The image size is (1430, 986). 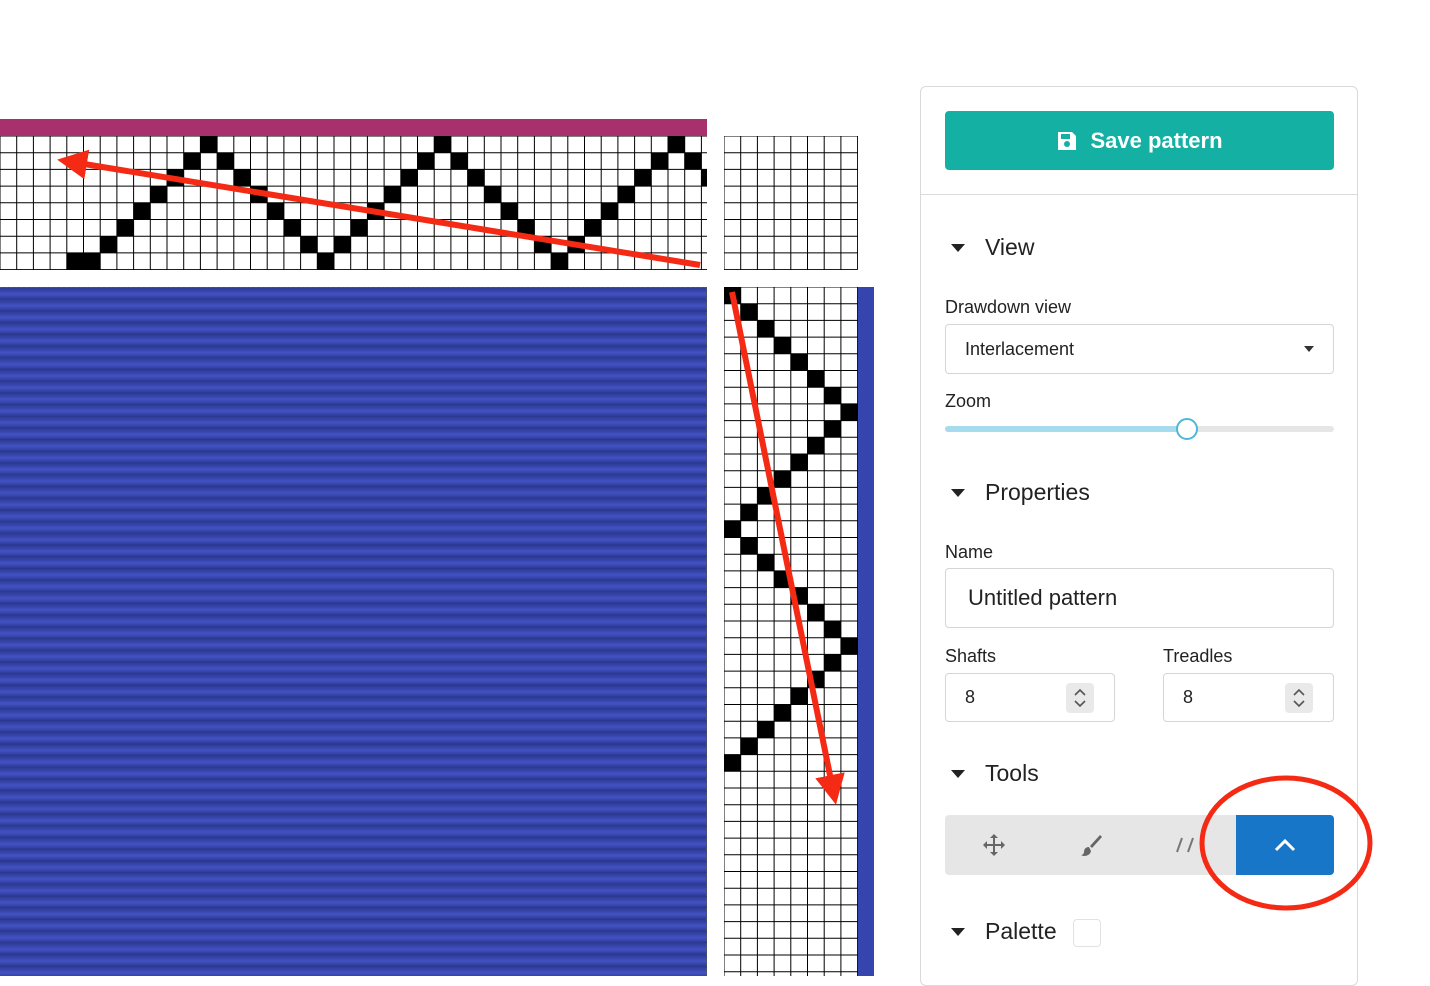 What do you see at coordinates (989, 247) in the screenshot?
I see `view-section-header: View` at bounding box center [989, 247].